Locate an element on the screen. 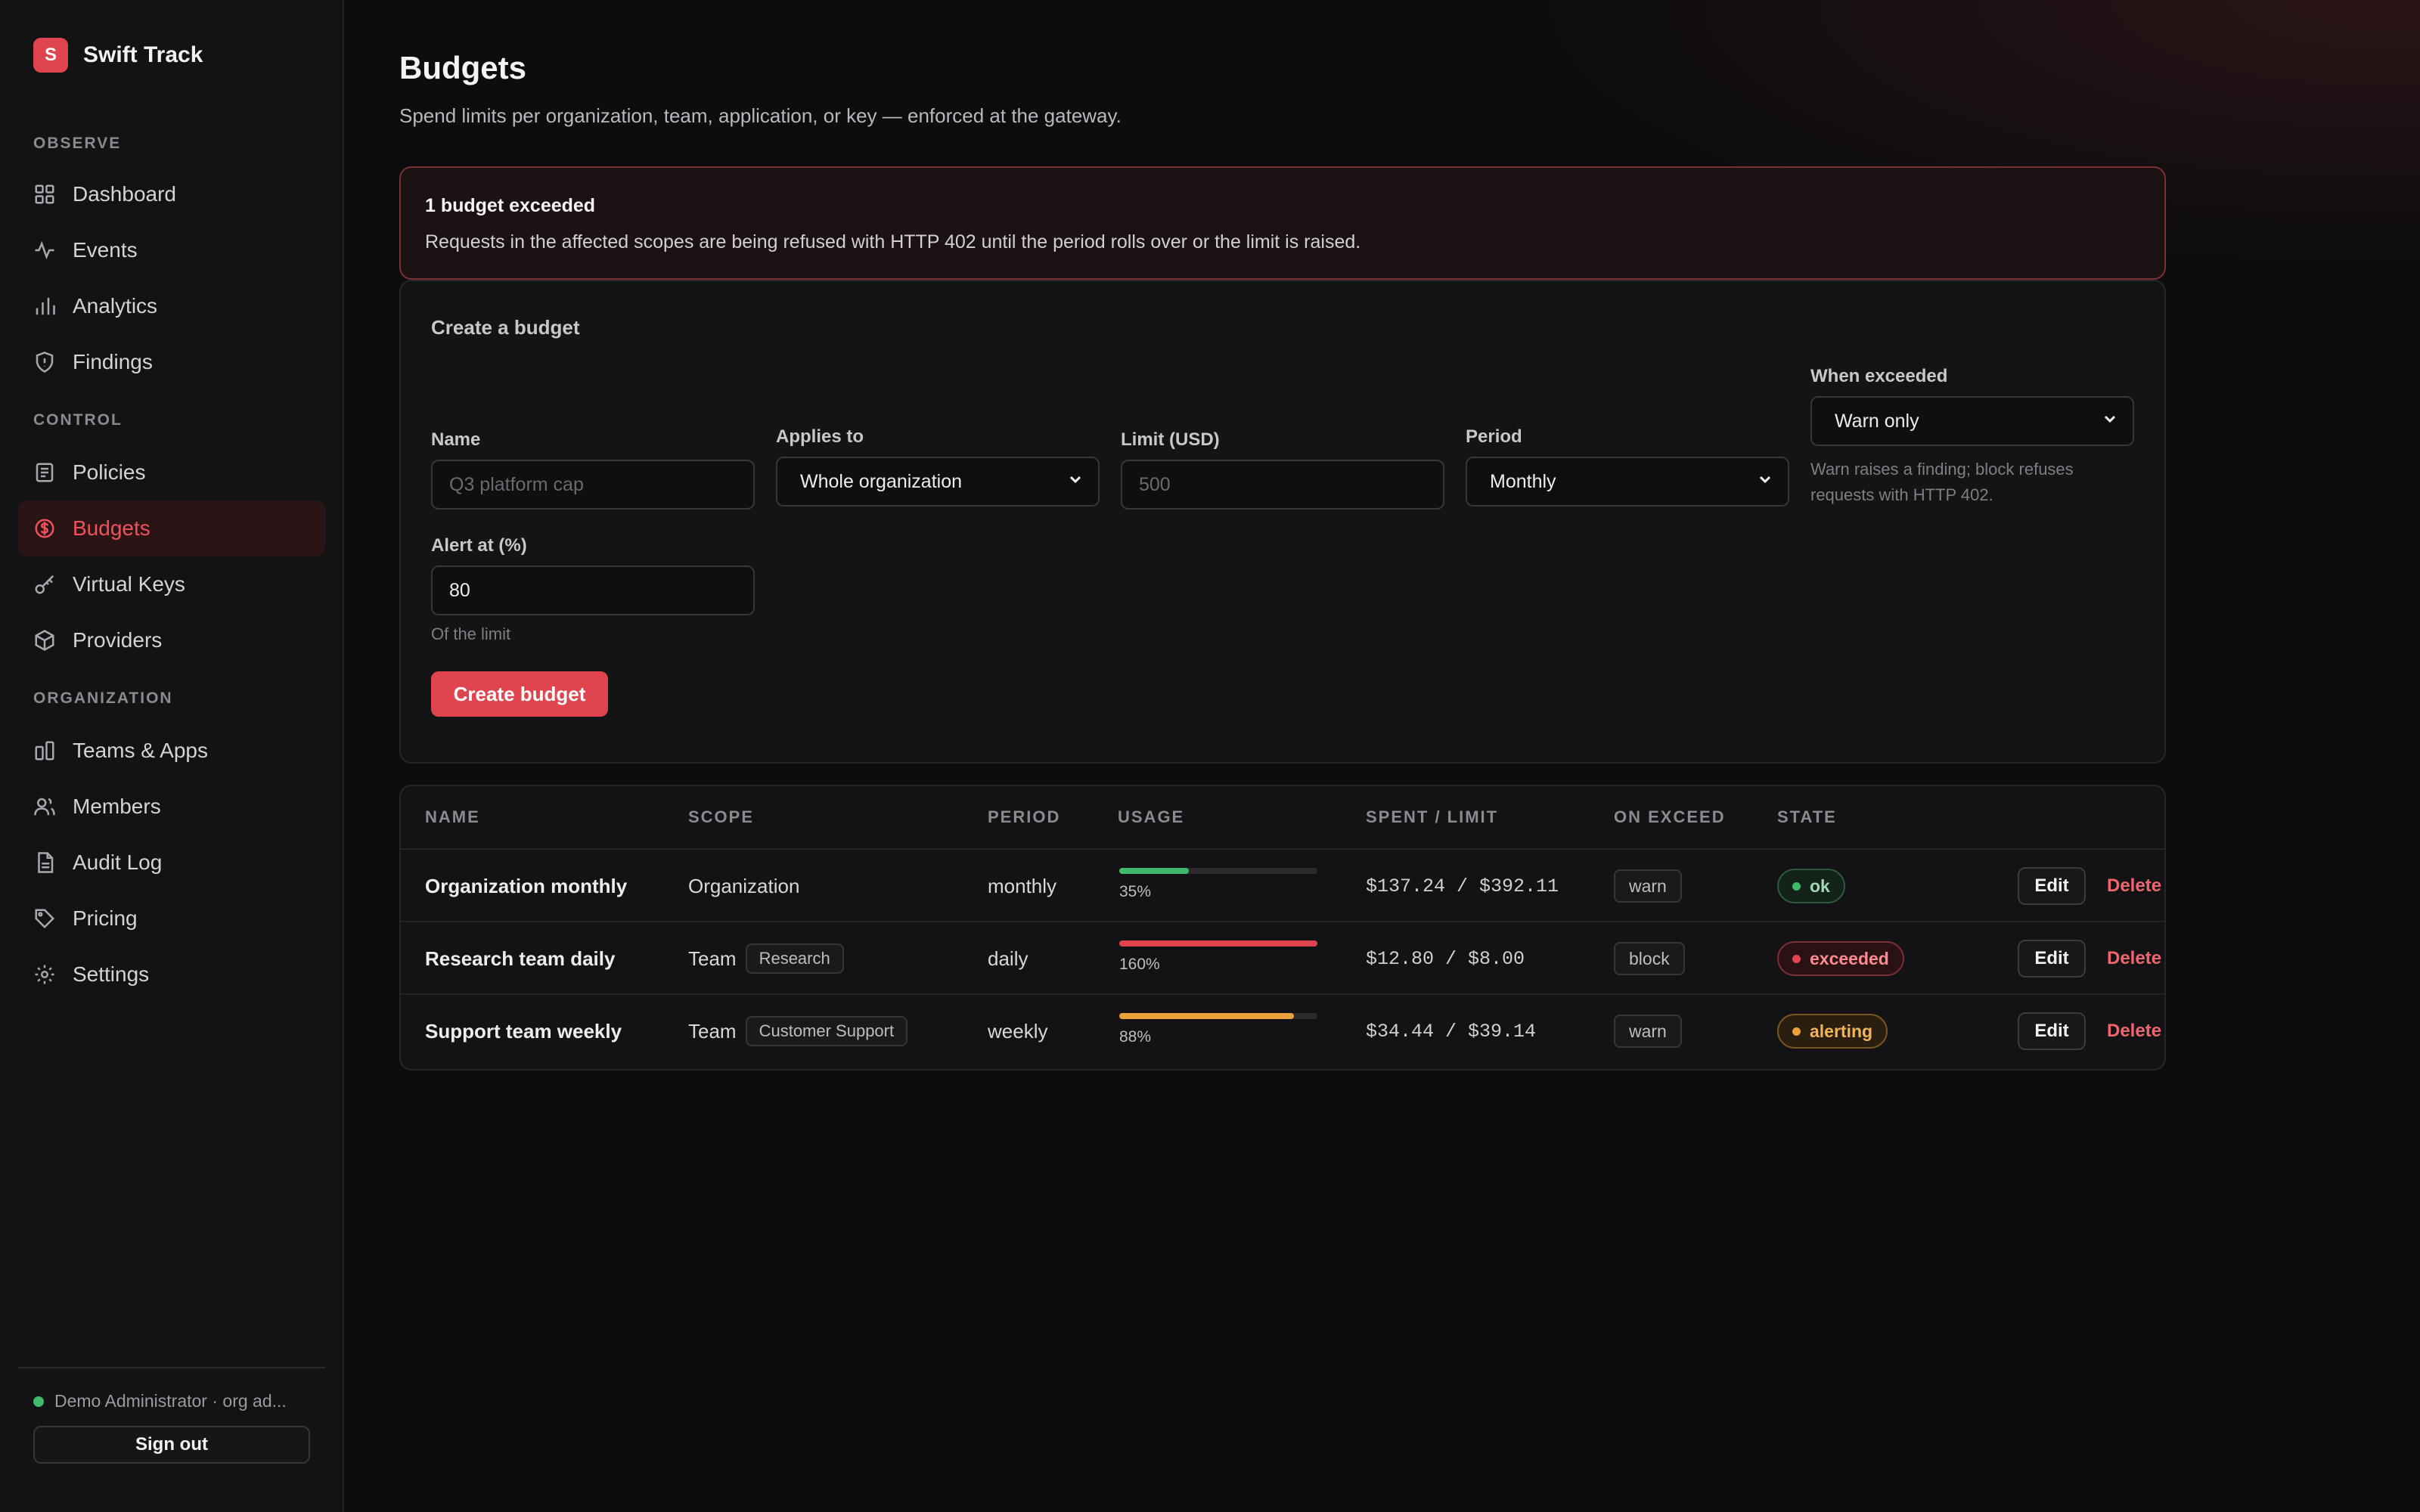 The image size is (2420, 1512). sidebar-item-analytics: Analytics is located at coordinates (171, 306).